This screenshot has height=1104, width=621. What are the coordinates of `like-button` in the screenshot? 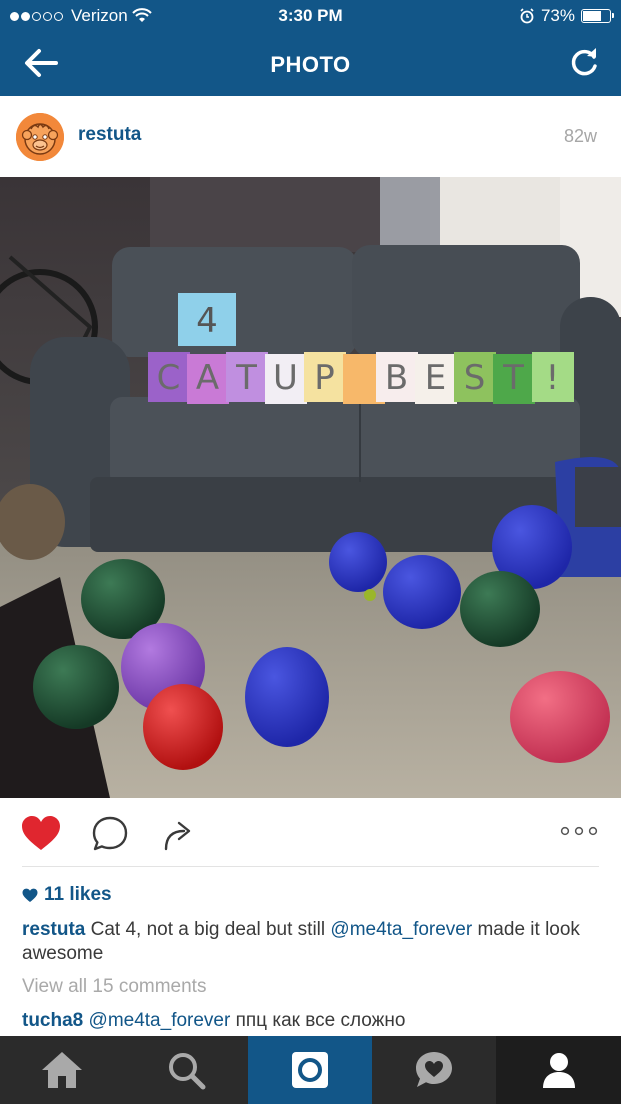 It's located at (41, 834).